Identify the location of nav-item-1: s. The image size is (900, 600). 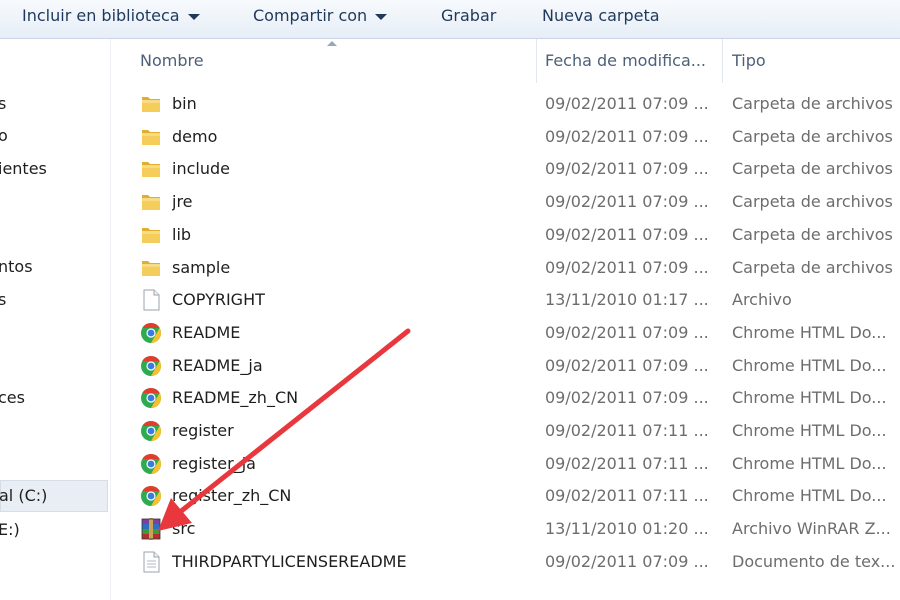
(3, 104).